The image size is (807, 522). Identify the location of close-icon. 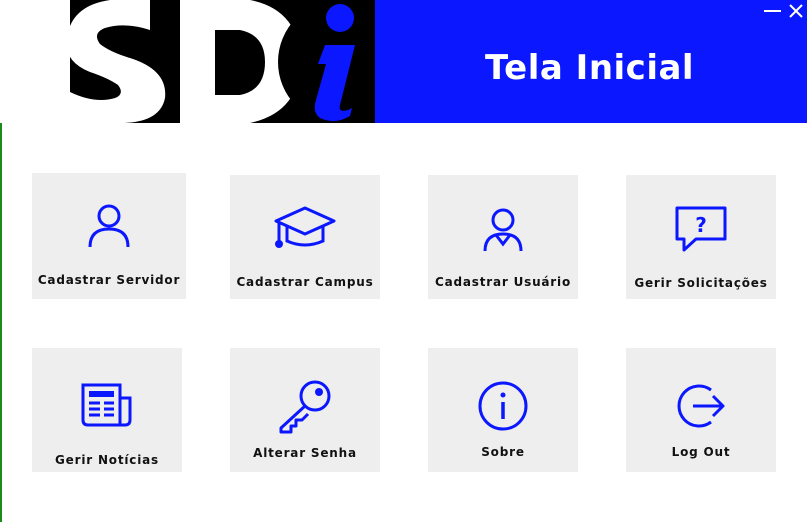
(796, 11).